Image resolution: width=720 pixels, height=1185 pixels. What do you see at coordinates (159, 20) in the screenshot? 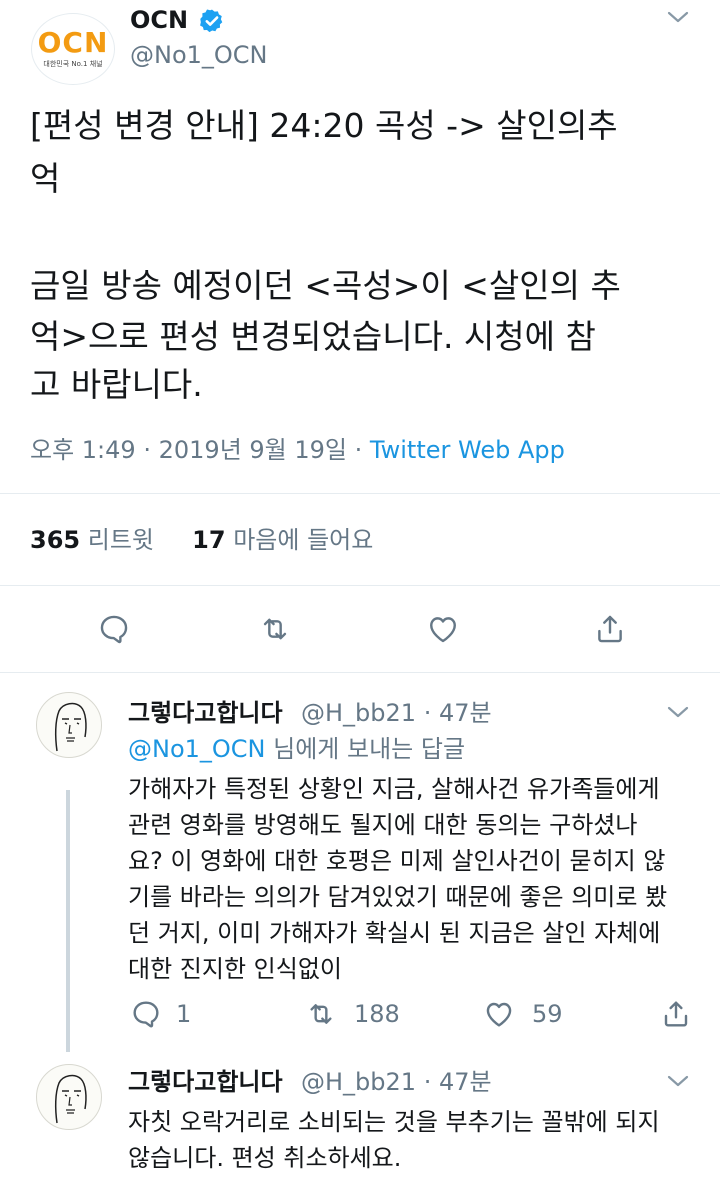
I see `author-name: OCN` at bounding box center [159, 20].